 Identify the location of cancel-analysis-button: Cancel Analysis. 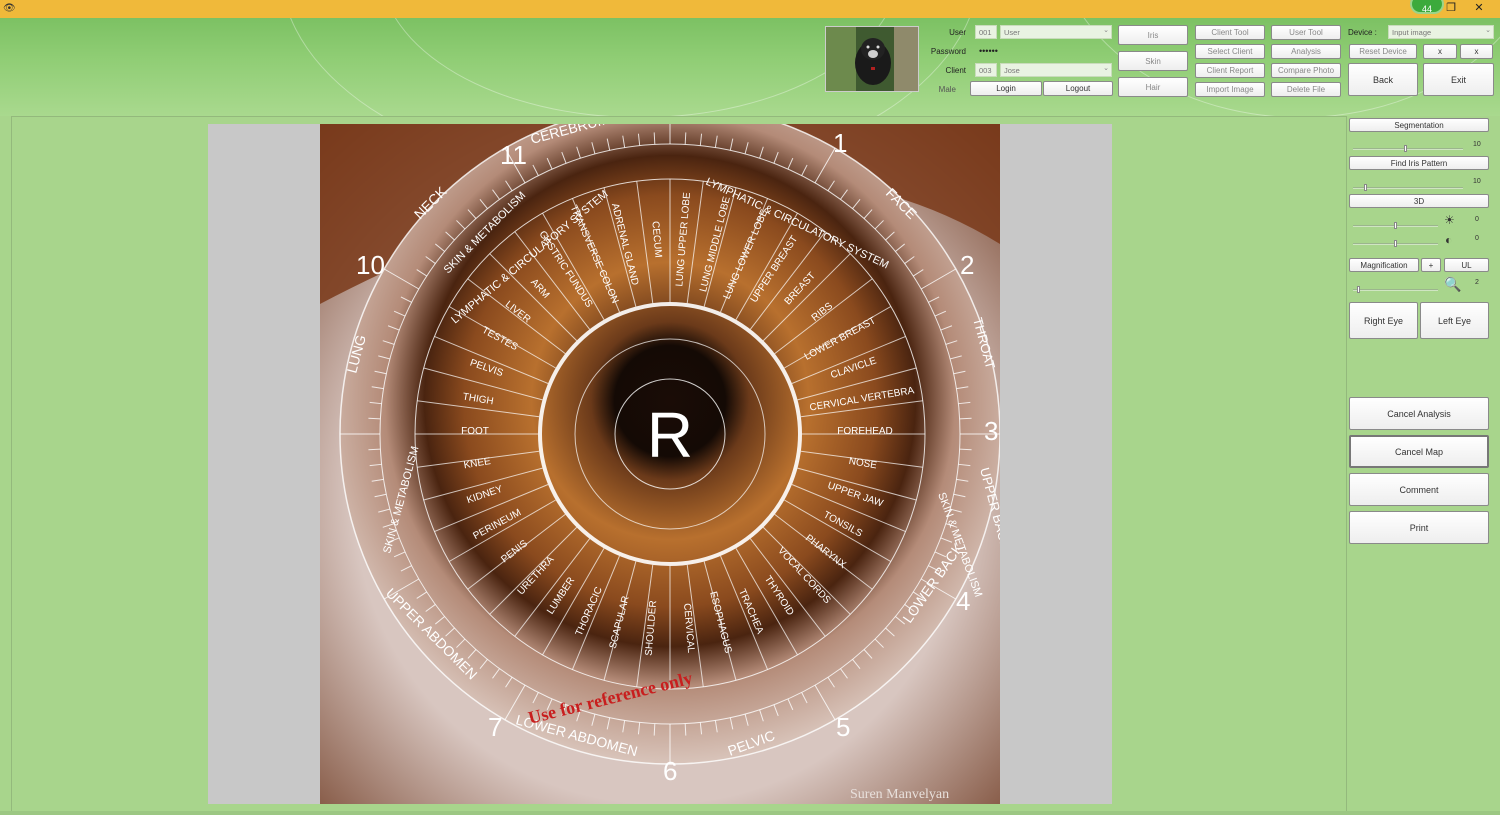
(1419, 413).